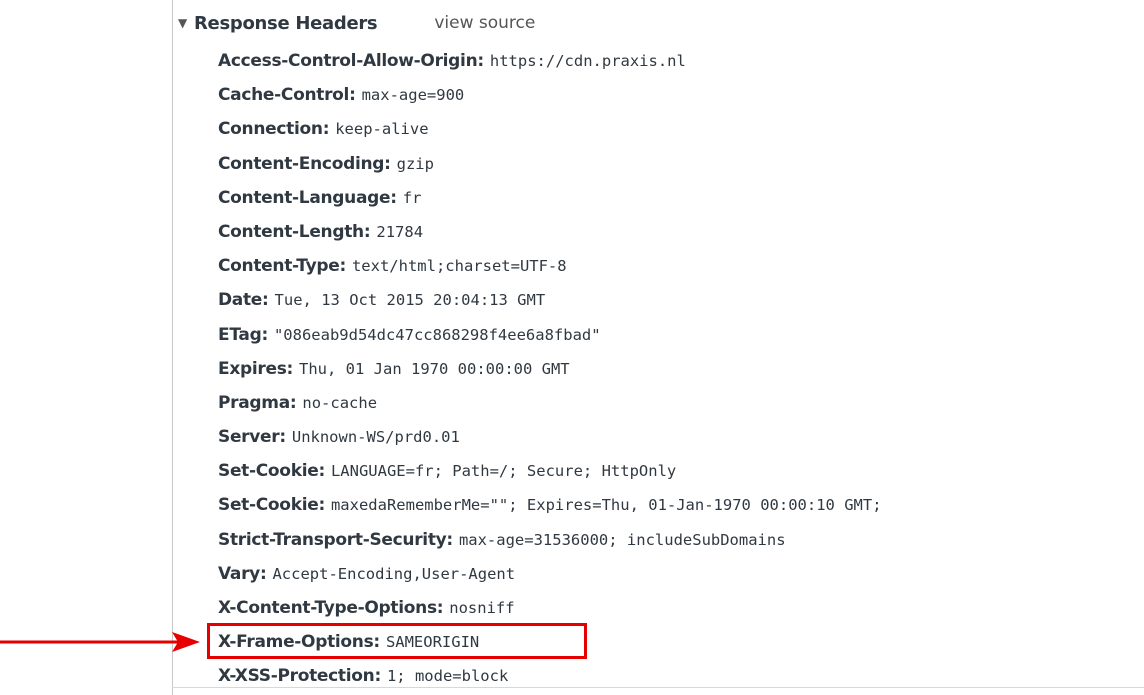  I want to click on header-name: ETag:, so click(243, 334).